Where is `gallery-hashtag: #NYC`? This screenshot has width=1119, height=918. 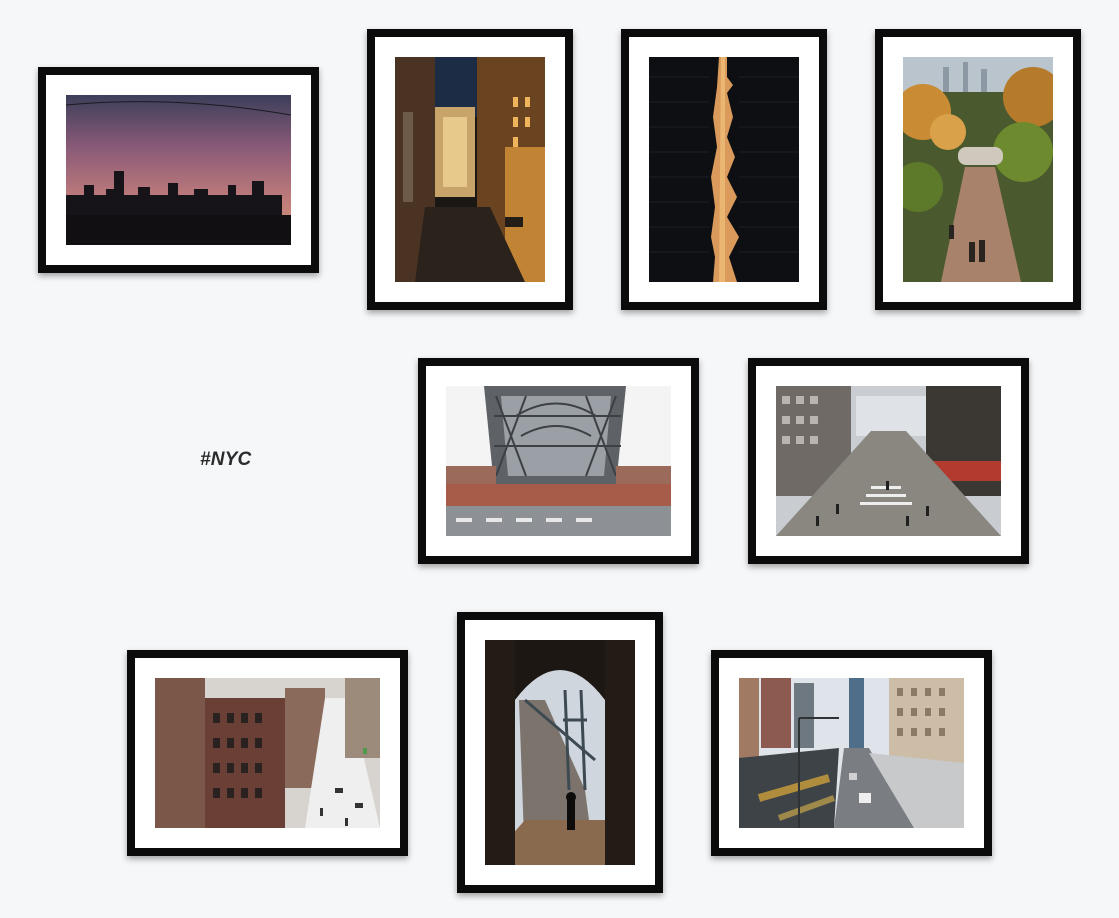 gallery-hashtag: #NYC is located at coordinates (226, 459).